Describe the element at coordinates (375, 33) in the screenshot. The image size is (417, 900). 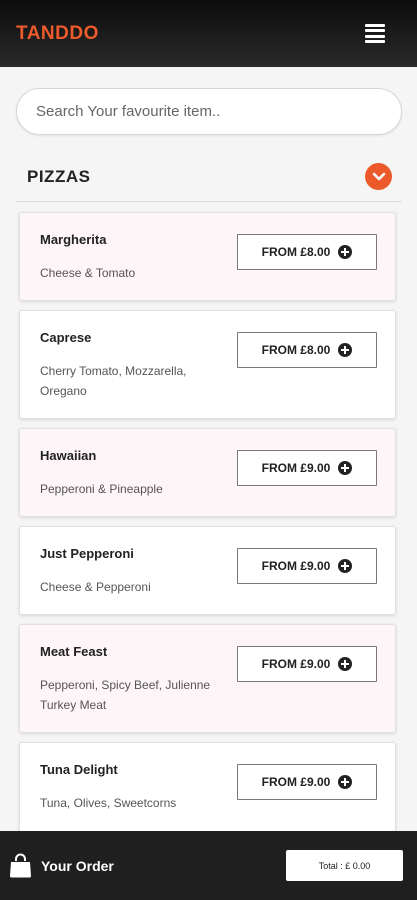
I see `hamburger-menu-icon` at that location.